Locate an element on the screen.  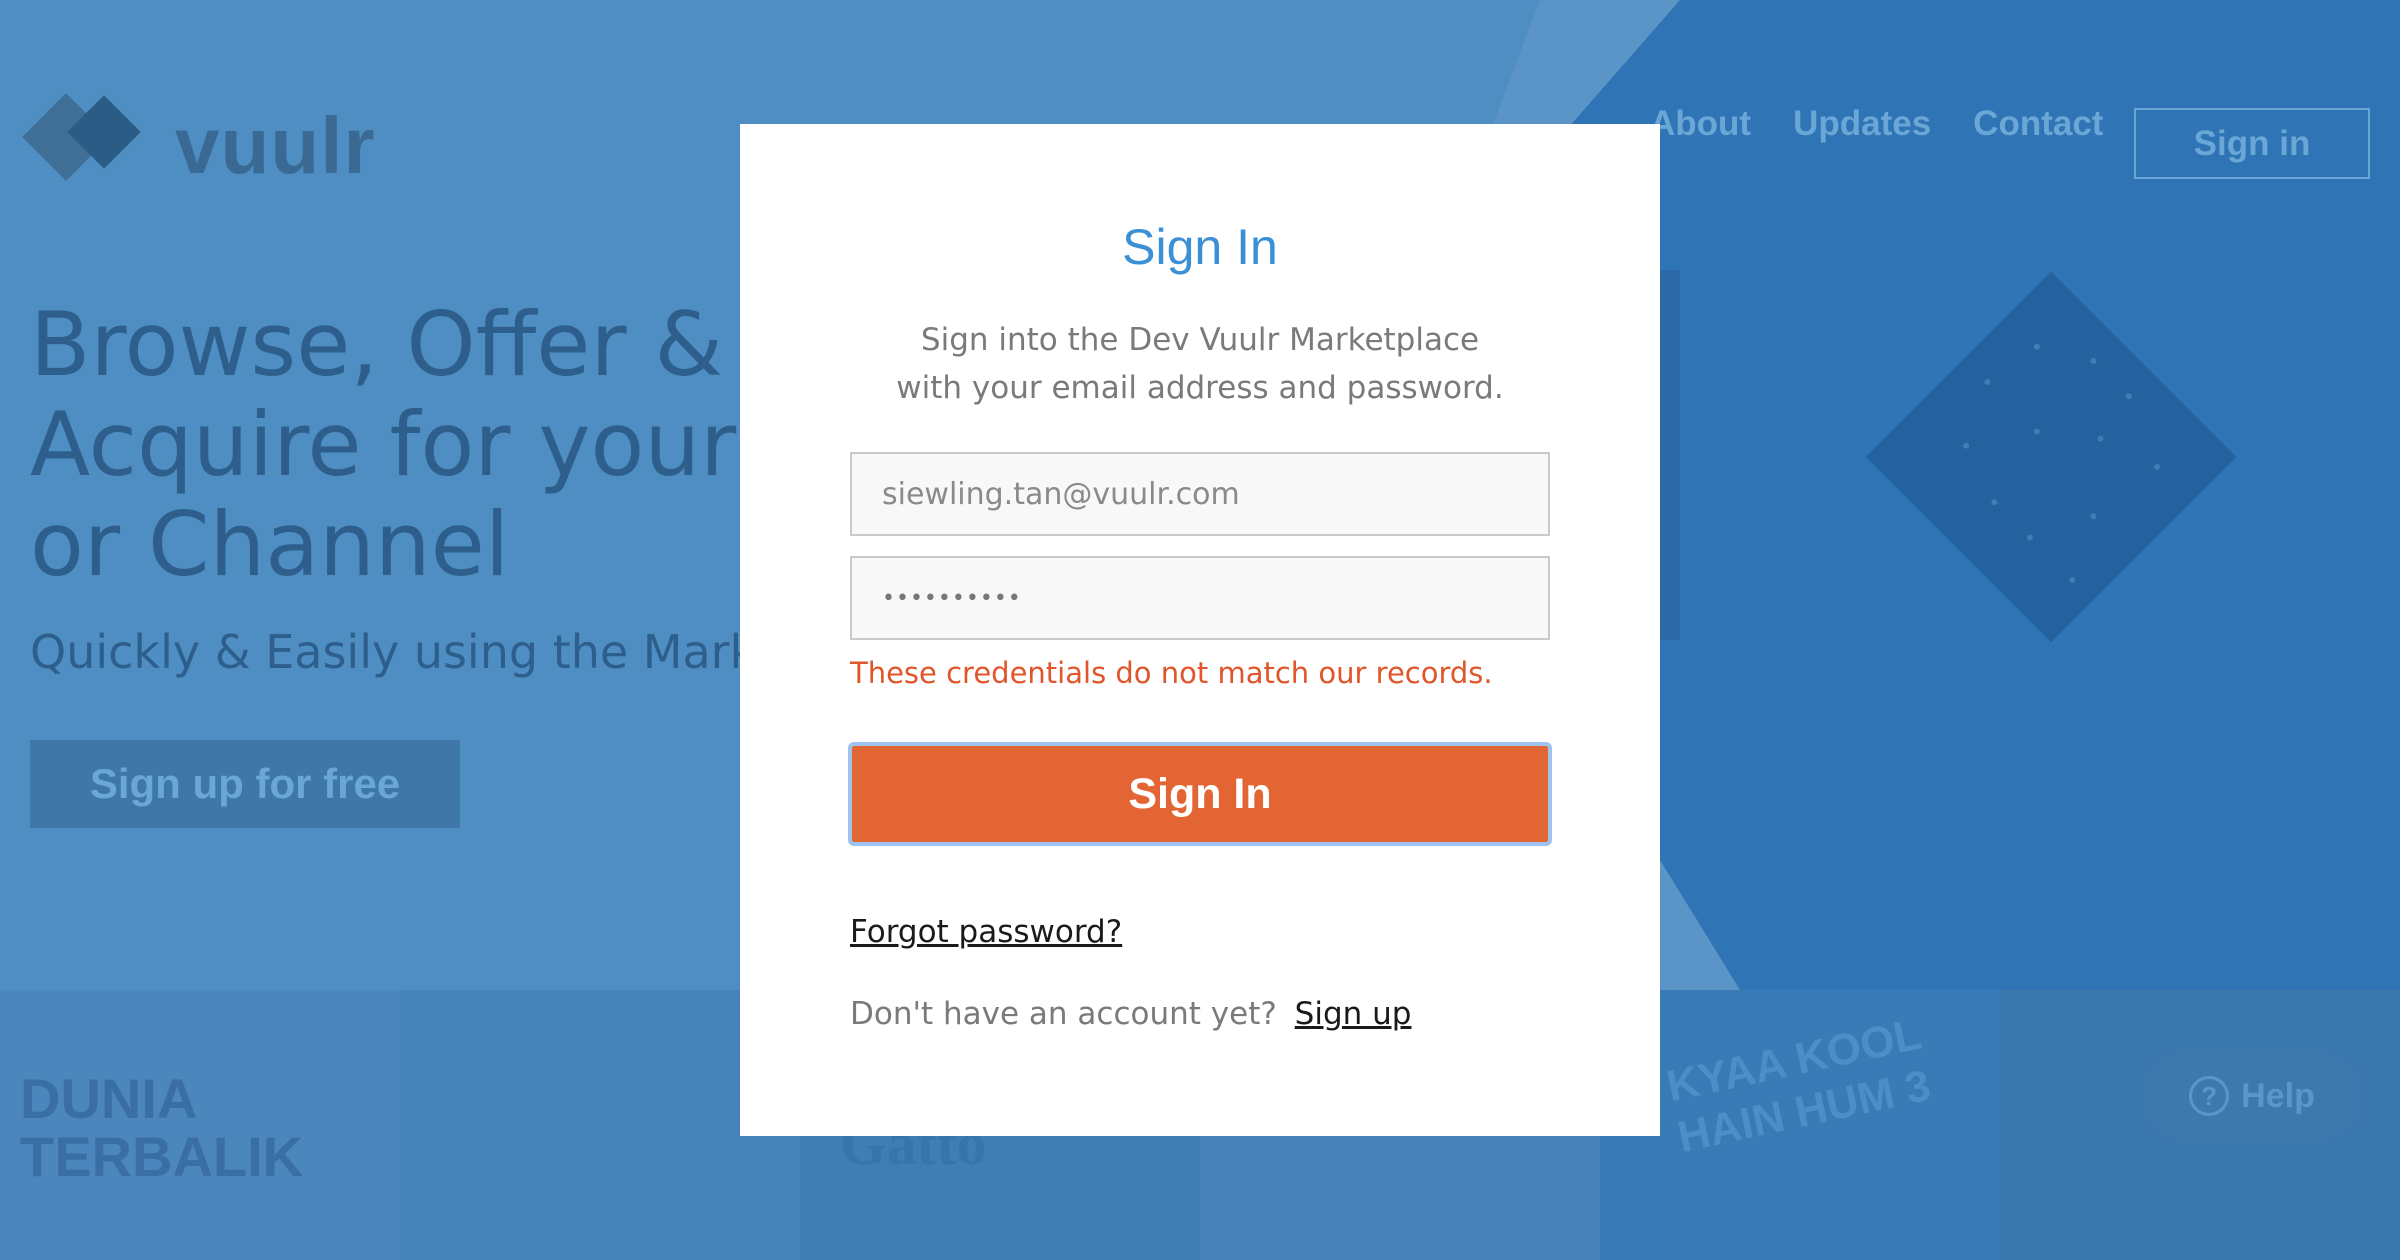
hero-headline-line-3: or Channel is located at coordinates (270, 544).